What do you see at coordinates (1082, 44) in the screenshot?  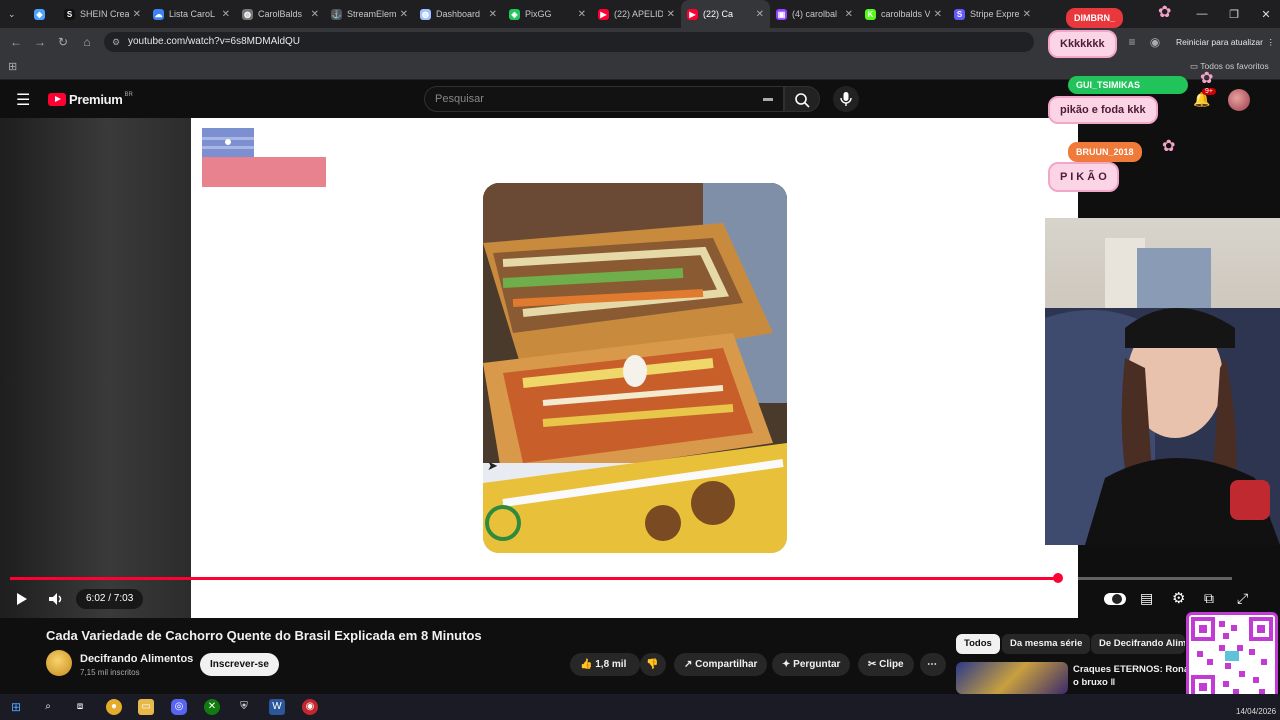 I see `chat-message-1: Kkkkkkk` at bounding box center [1082, 44].